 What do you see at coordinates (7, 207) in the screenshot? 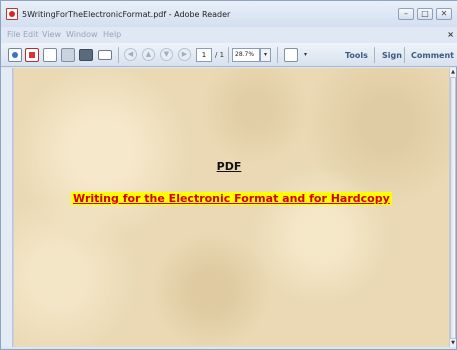
I see `navigation-pane-strip` at bounding box center [7, 207].